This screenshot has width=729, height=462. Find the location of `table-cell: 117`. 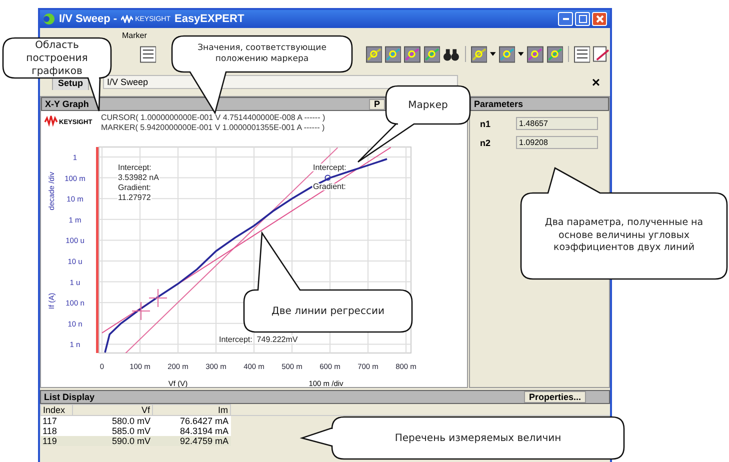

table-cell: 117 is located at coordinates (56, 421).